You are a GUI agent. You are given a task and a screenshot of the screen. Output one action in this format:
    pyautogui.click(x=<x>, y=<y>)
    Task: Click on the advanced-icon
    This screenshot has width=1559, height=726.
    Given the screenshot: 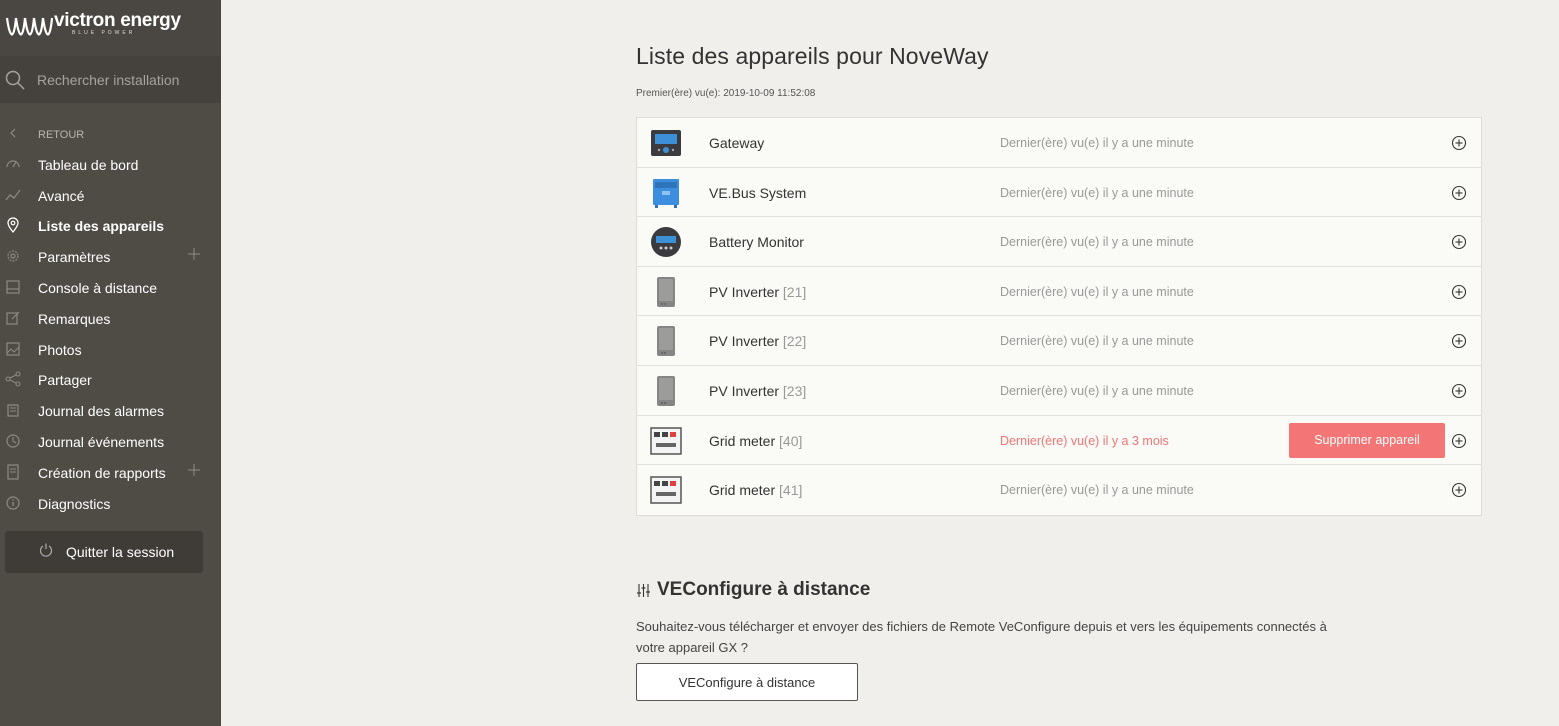 What is the action you would take?
    pyautogui.click(x=13, y=194)
    